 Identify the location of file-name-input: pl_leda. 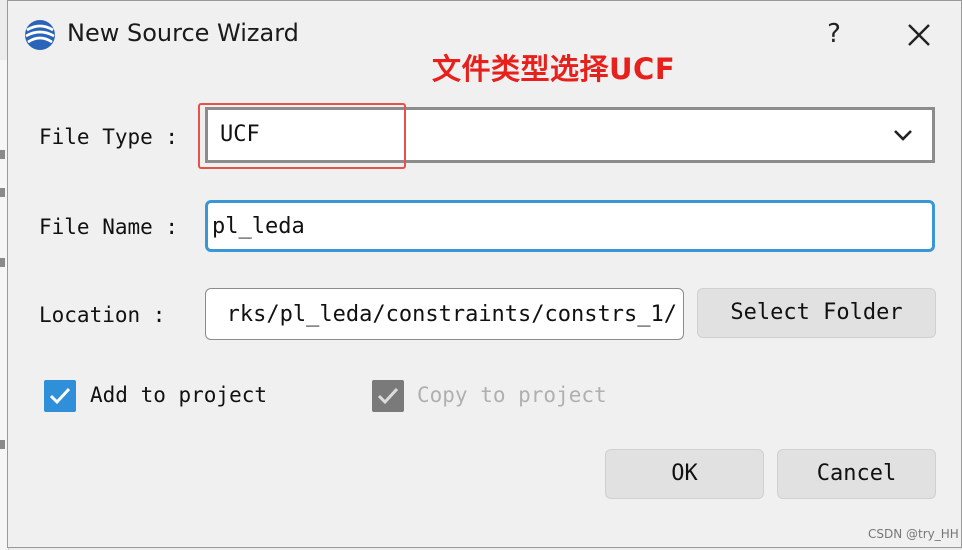
(570, 226).